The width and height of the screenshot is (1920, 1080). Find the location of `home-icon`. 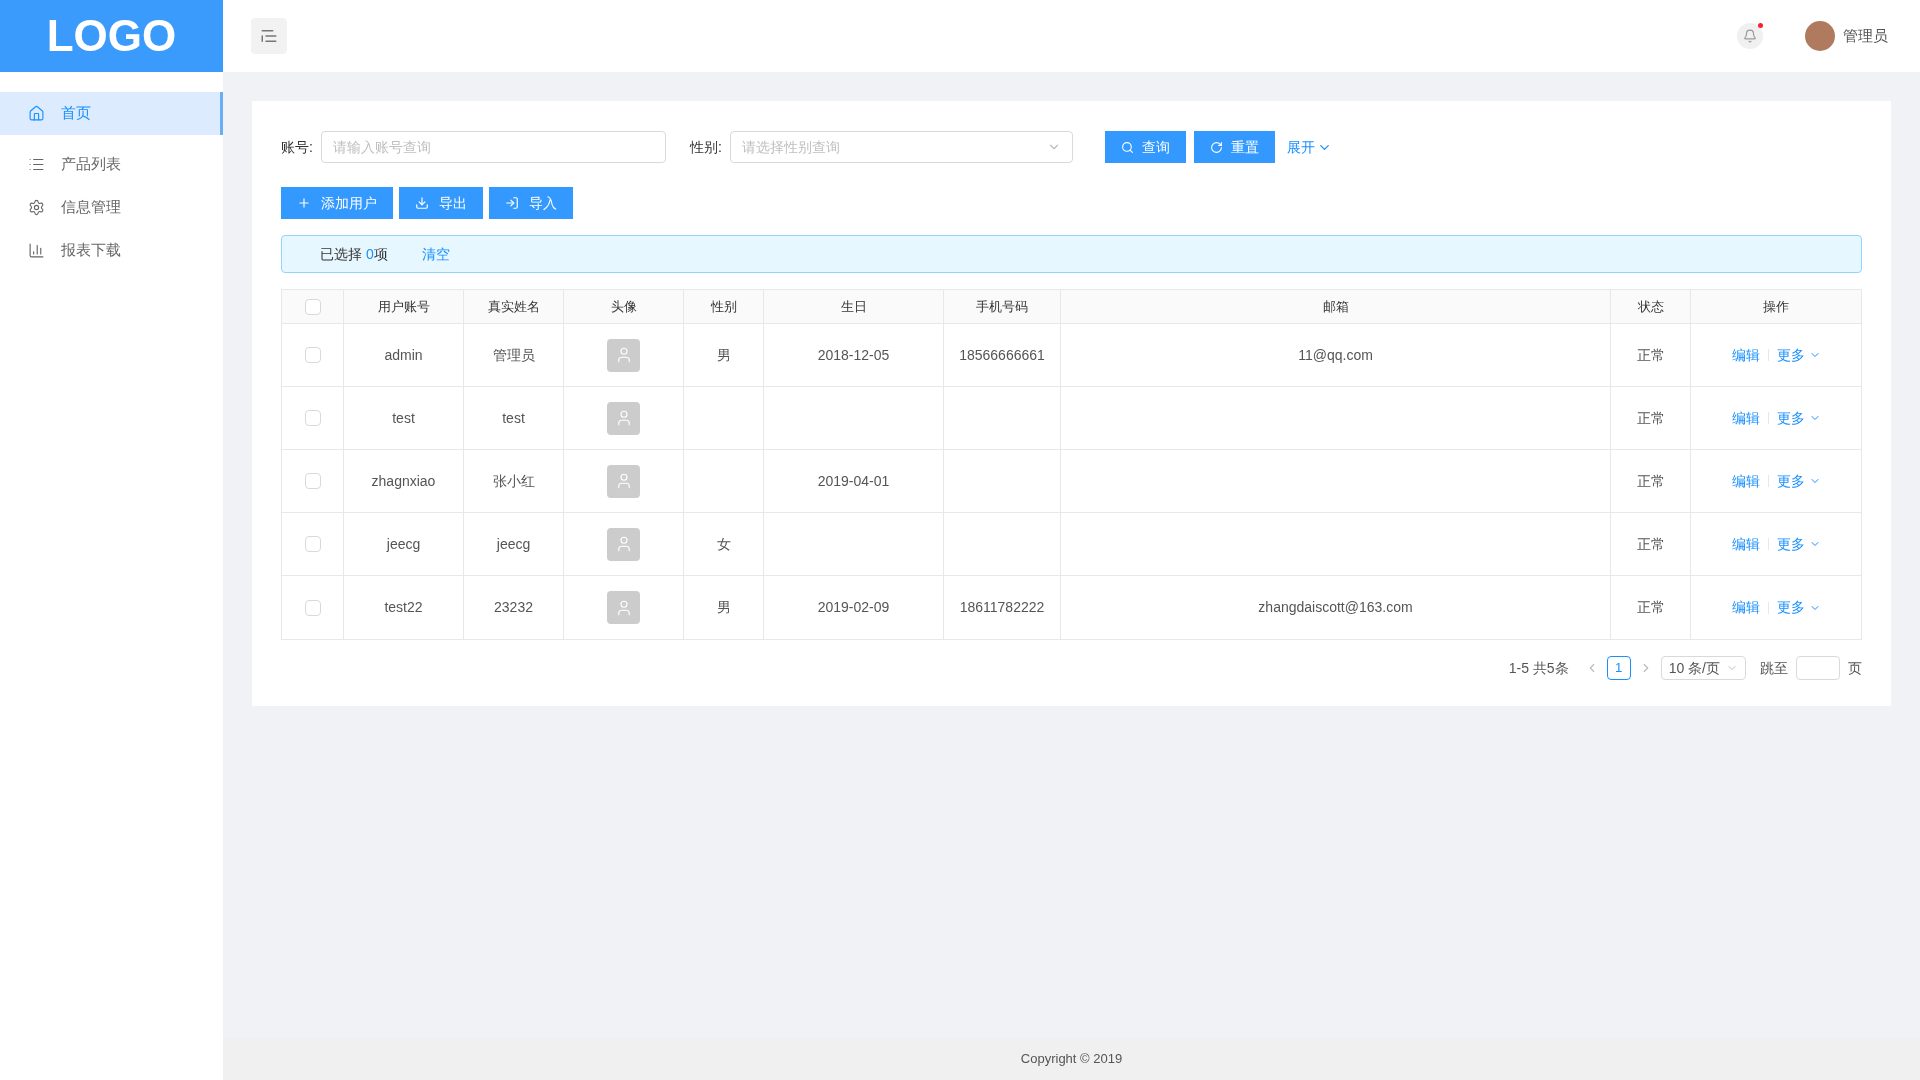

home-icon is located at coordinates (36, 113).